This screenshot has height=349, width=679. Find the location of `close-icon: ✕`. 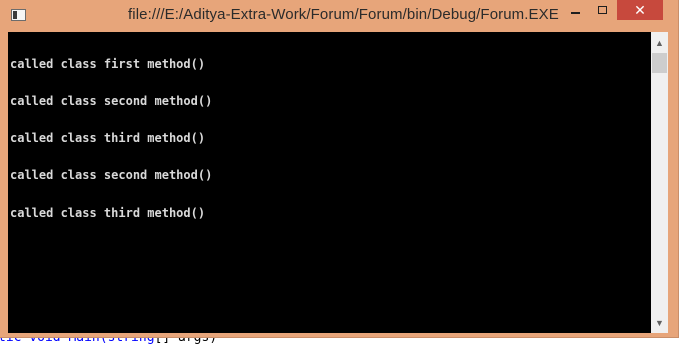

close-icon: ✕ is located at coordinates (640, 9).